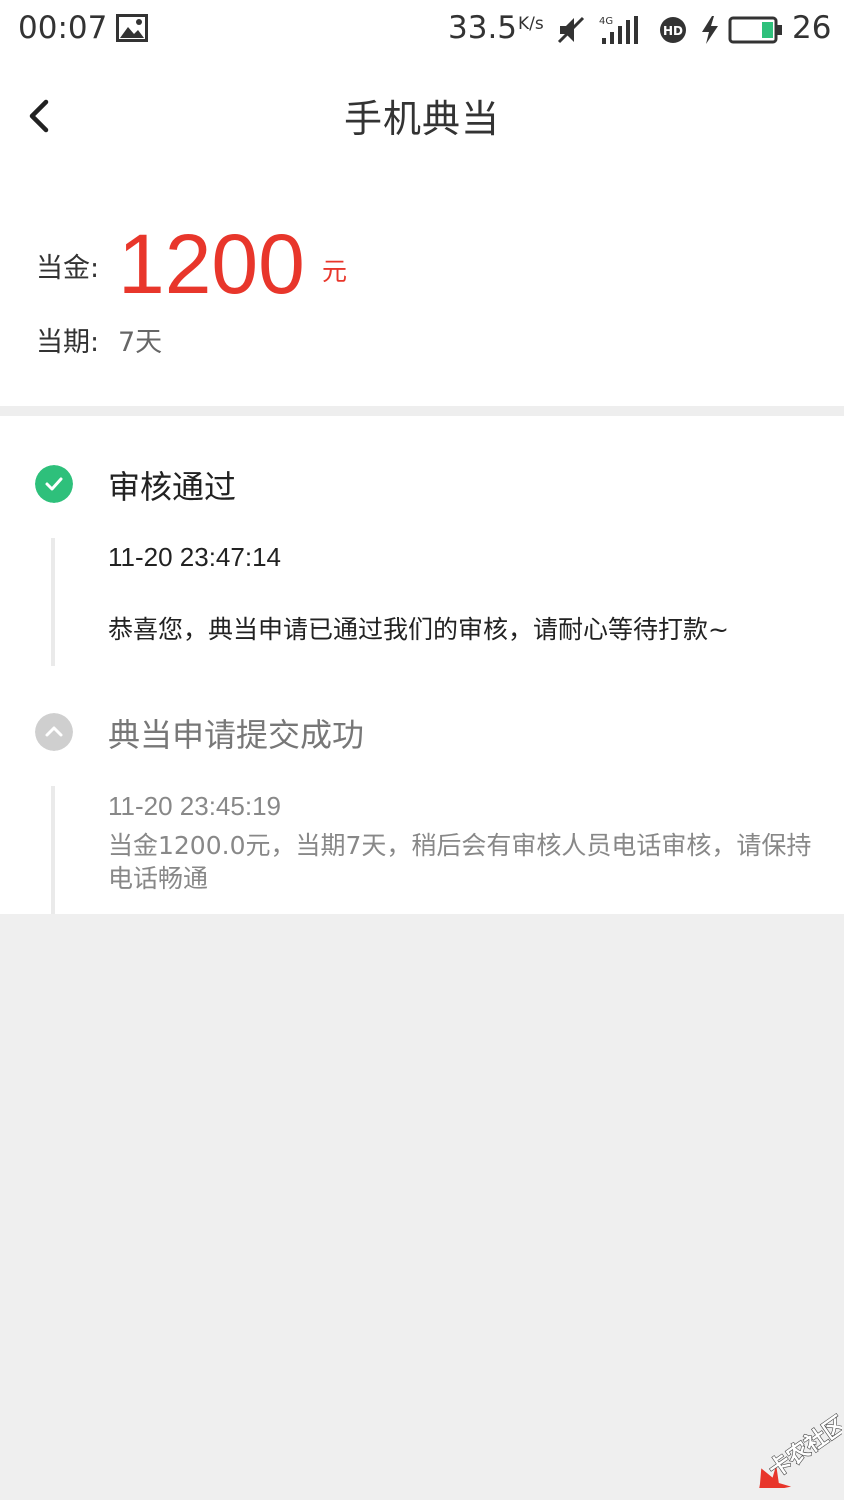 The width and height of the screenshot is (844, 1500). I want to click on signal-4g-icon: 4G, so click(618, 30).